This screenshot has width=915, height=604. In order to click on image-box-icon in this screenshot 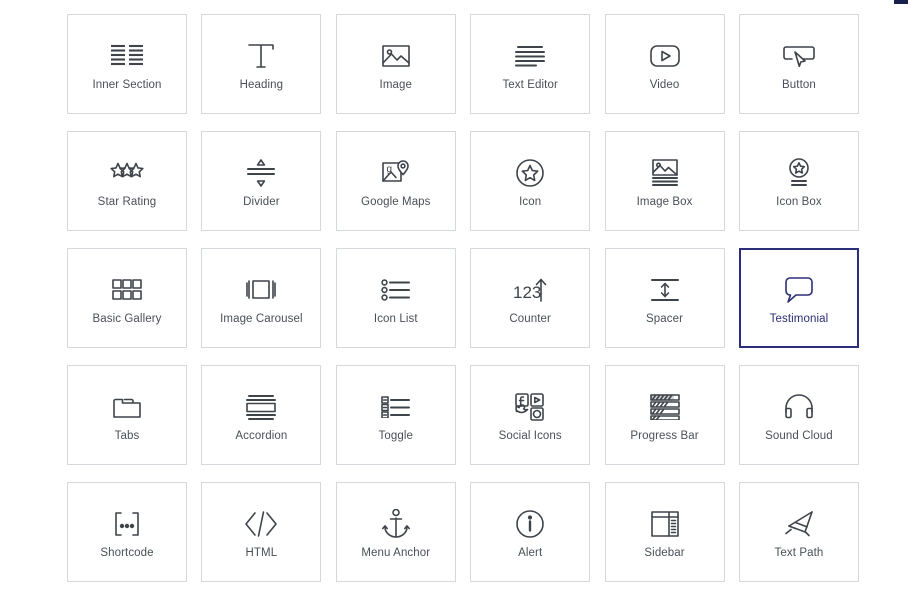, I will do `click(665, 173)`.